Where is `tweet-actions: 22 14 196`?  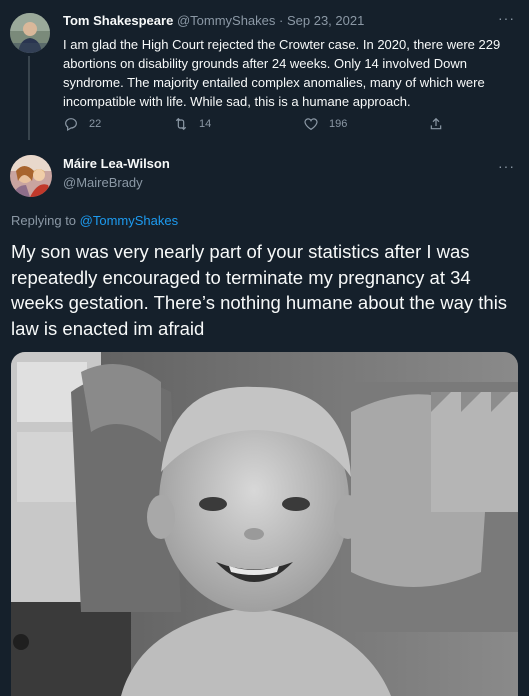
tweet-actions: 22 14 196 is located at coordinates (273, 125).